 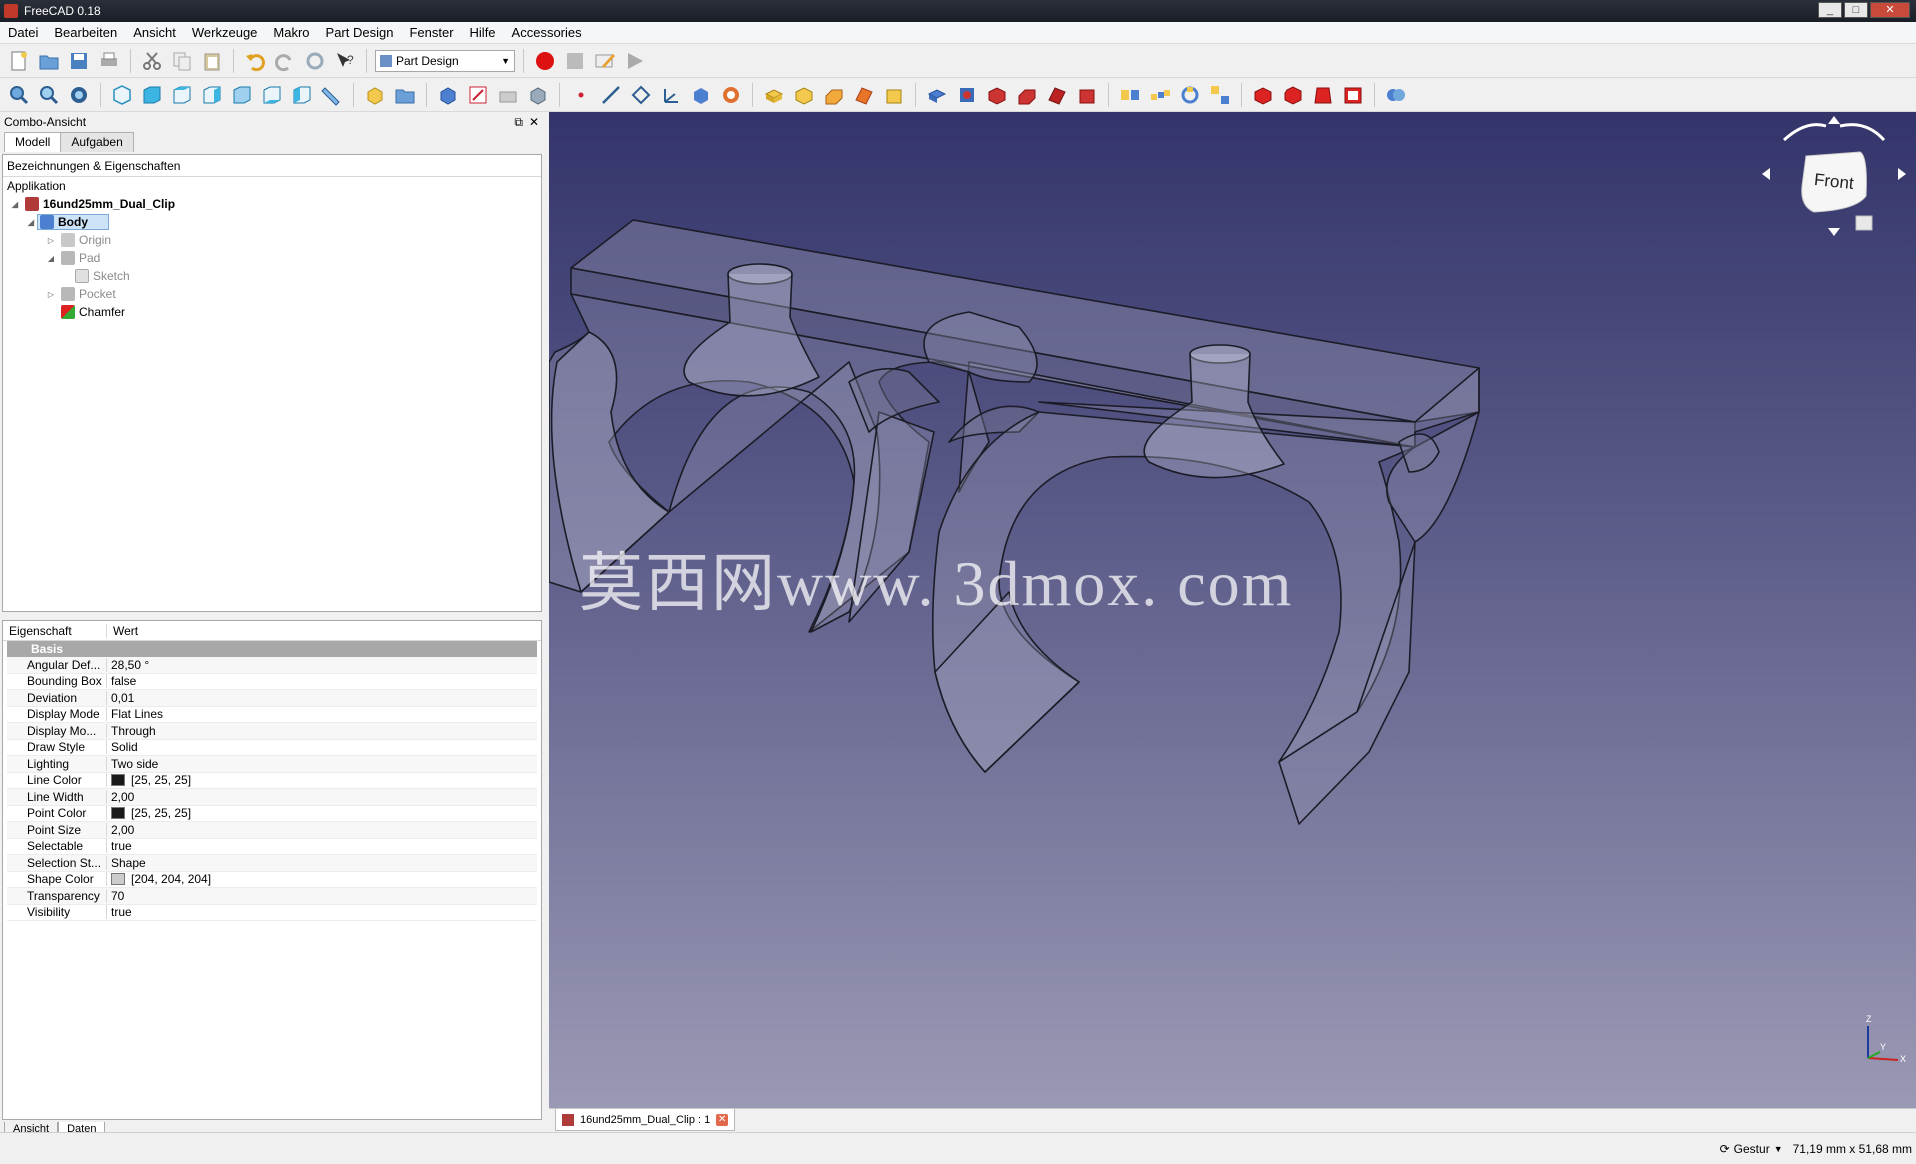 What do you see at coordinates (19, 61) in the screenshot?
I see `new-document-icon` at bounding box center [19, 61].